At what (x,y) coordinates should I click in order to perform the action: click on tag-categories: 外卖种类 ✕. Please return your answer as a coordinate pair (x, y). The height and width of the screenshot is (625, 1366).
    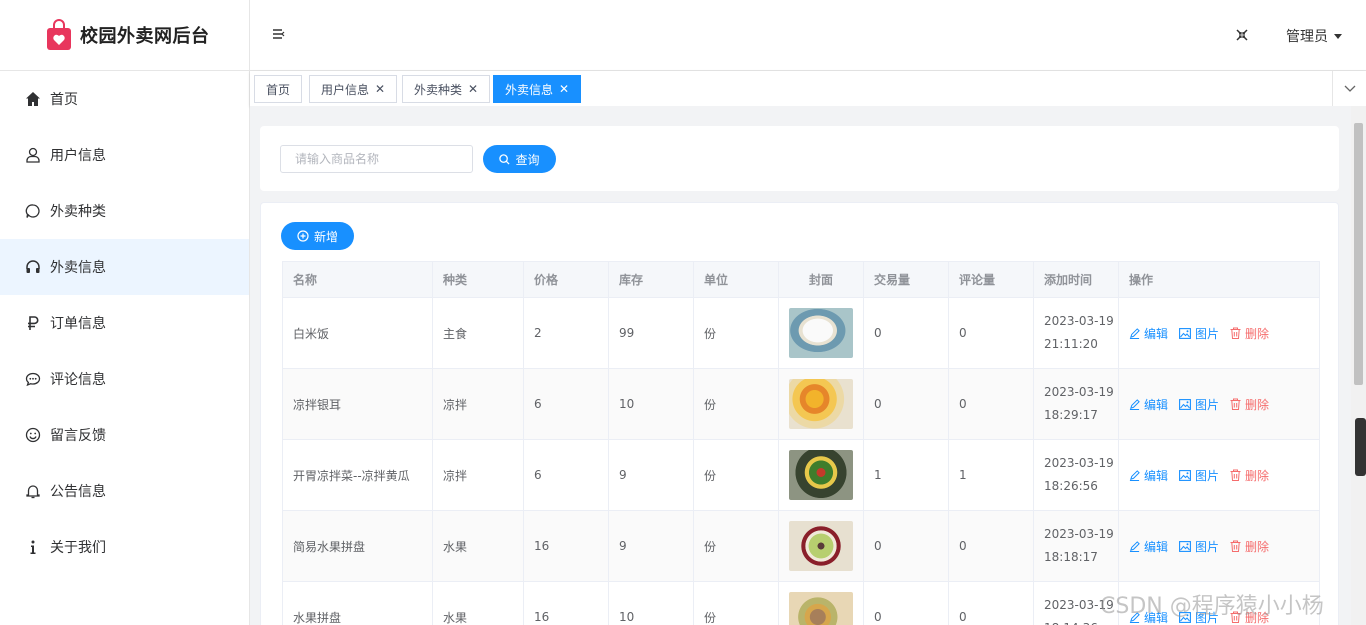
    Looking at the image, I should click on (446, 89).